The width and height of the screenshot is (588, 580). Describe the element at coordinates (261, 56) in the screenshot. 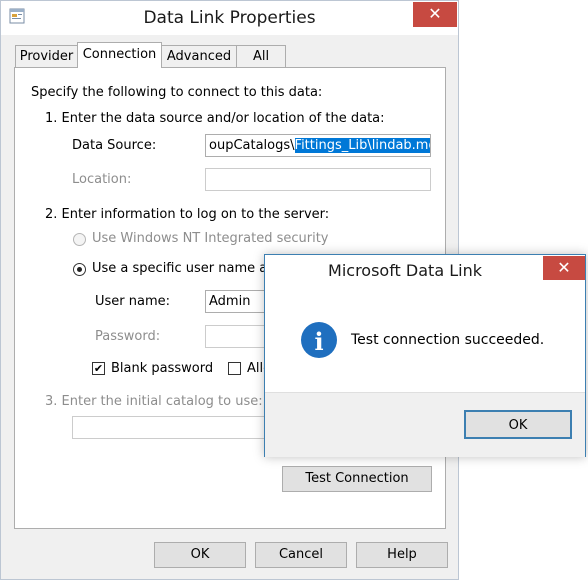

I see `tab-all: All` at that location.